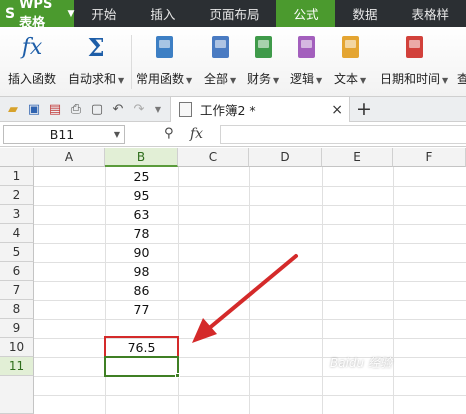 The image size is (466, 414). Describe the element at coordinates (414, 47) in the screenshot. I see `clock-book-icon` at that location.